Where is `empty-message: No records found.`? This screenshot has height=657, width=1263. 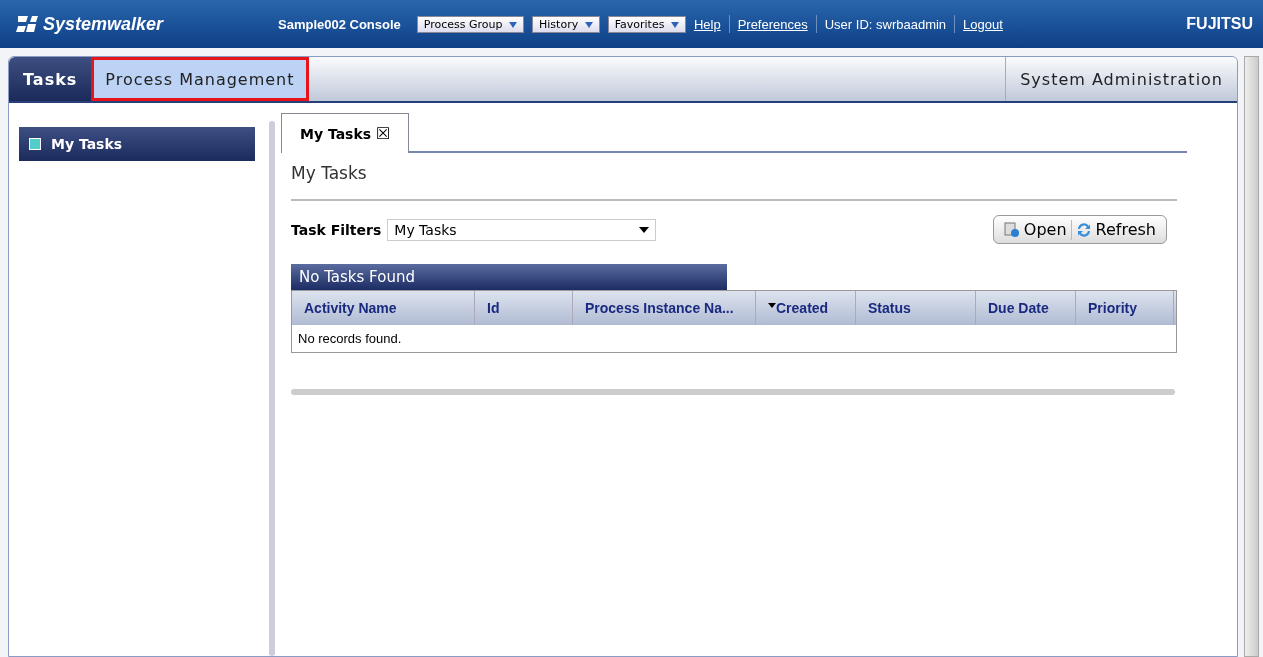
empty-message: No records found. is located at coordinates (350, 339).